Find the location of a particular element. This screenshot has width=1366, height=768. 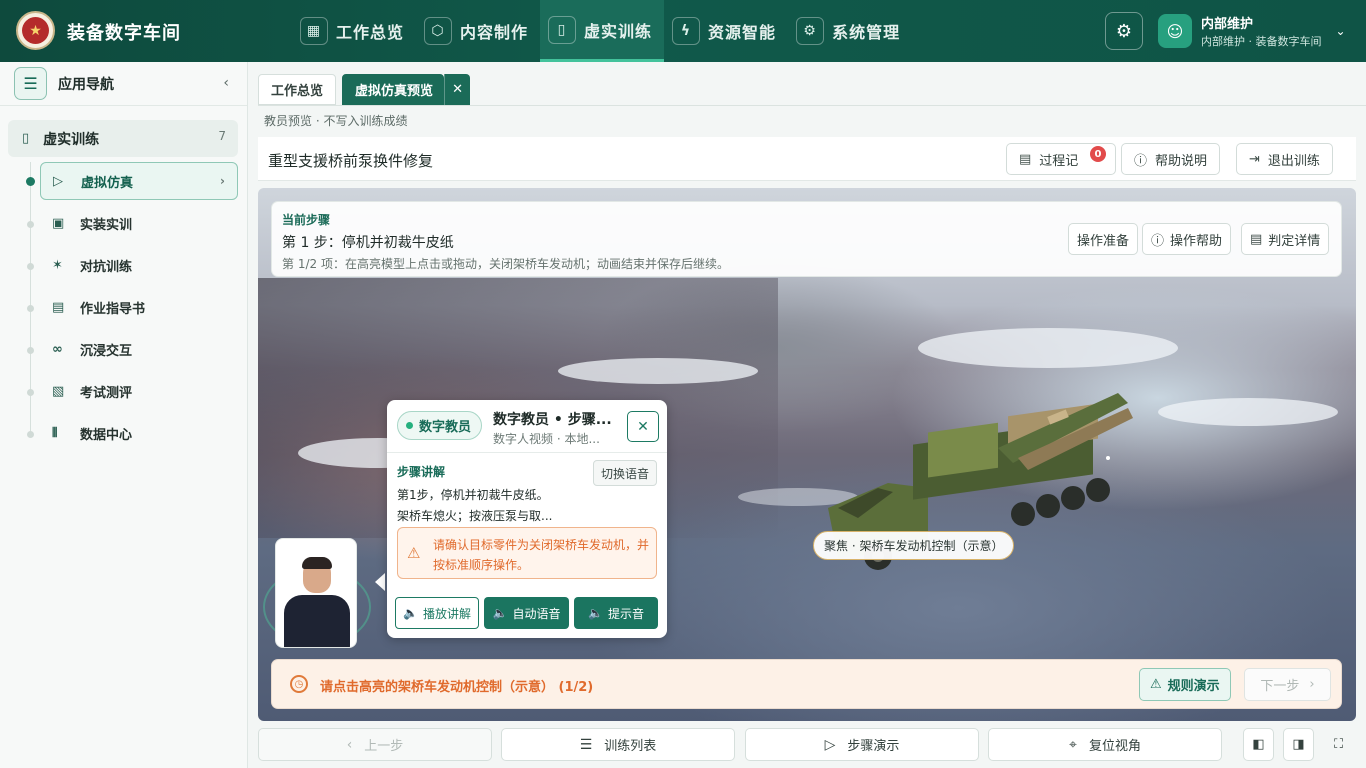

operation-prepare-button: 操作准备 is located at coordinates (1103, 239).